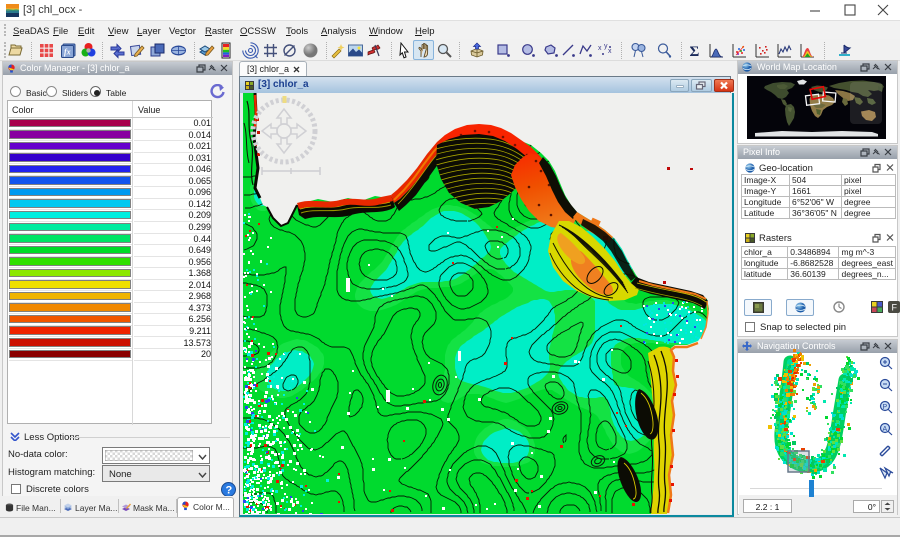  I want to click on svg-text: Σ, so click(695, 51).